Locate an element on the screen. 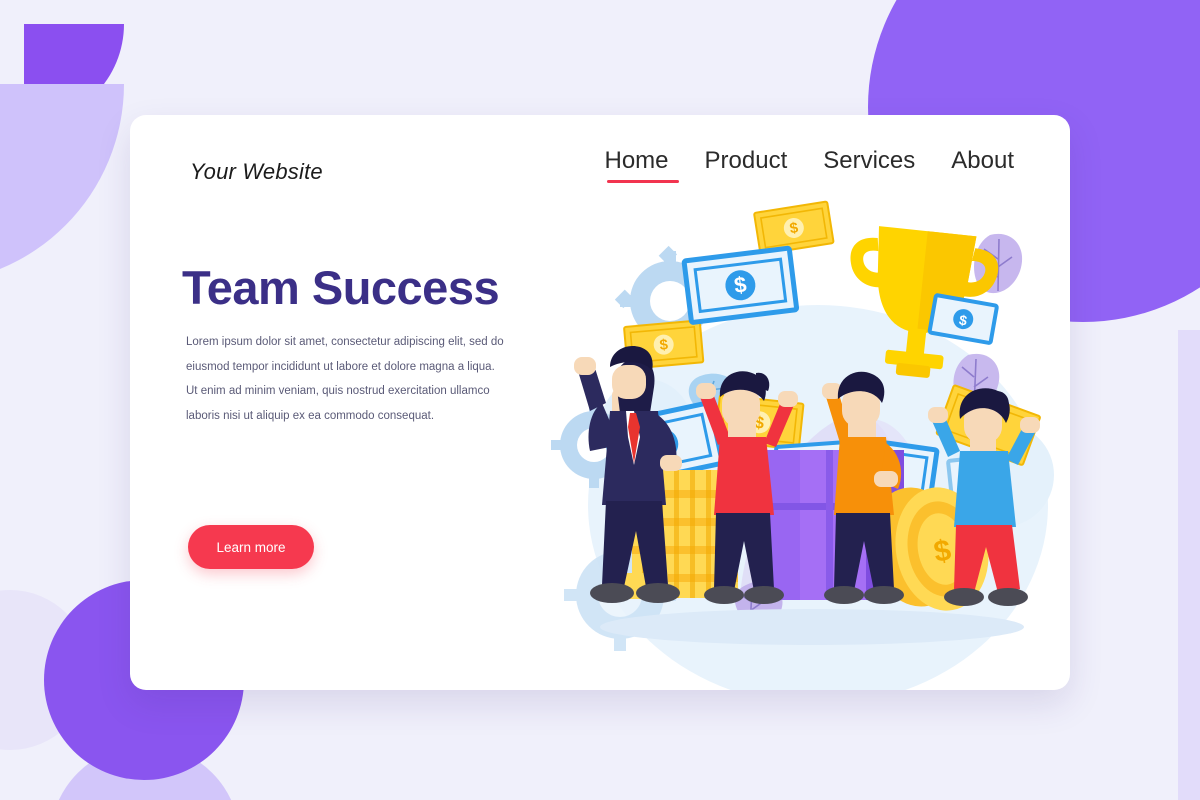 The width and height of the screenshot is (1200, 800). learn-more-button: Learn more is located at coordinates (251, 547).